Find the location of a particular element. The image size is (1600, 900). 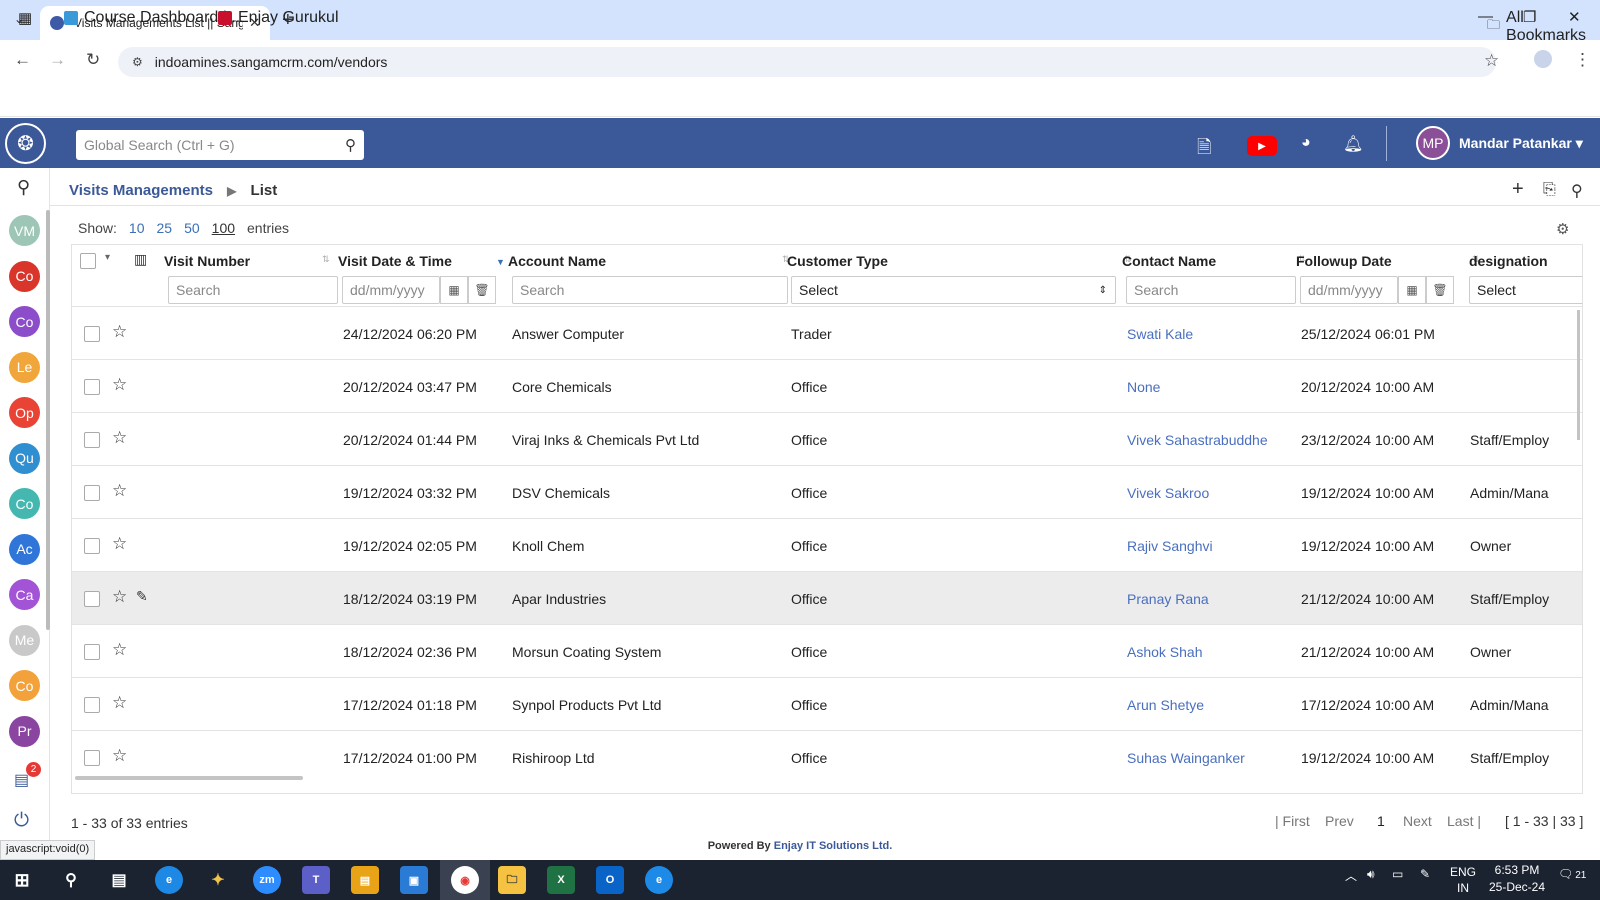

powered-by-company-link: Enjay IT Solutions Ltd. is located at coordinates (833, 846).